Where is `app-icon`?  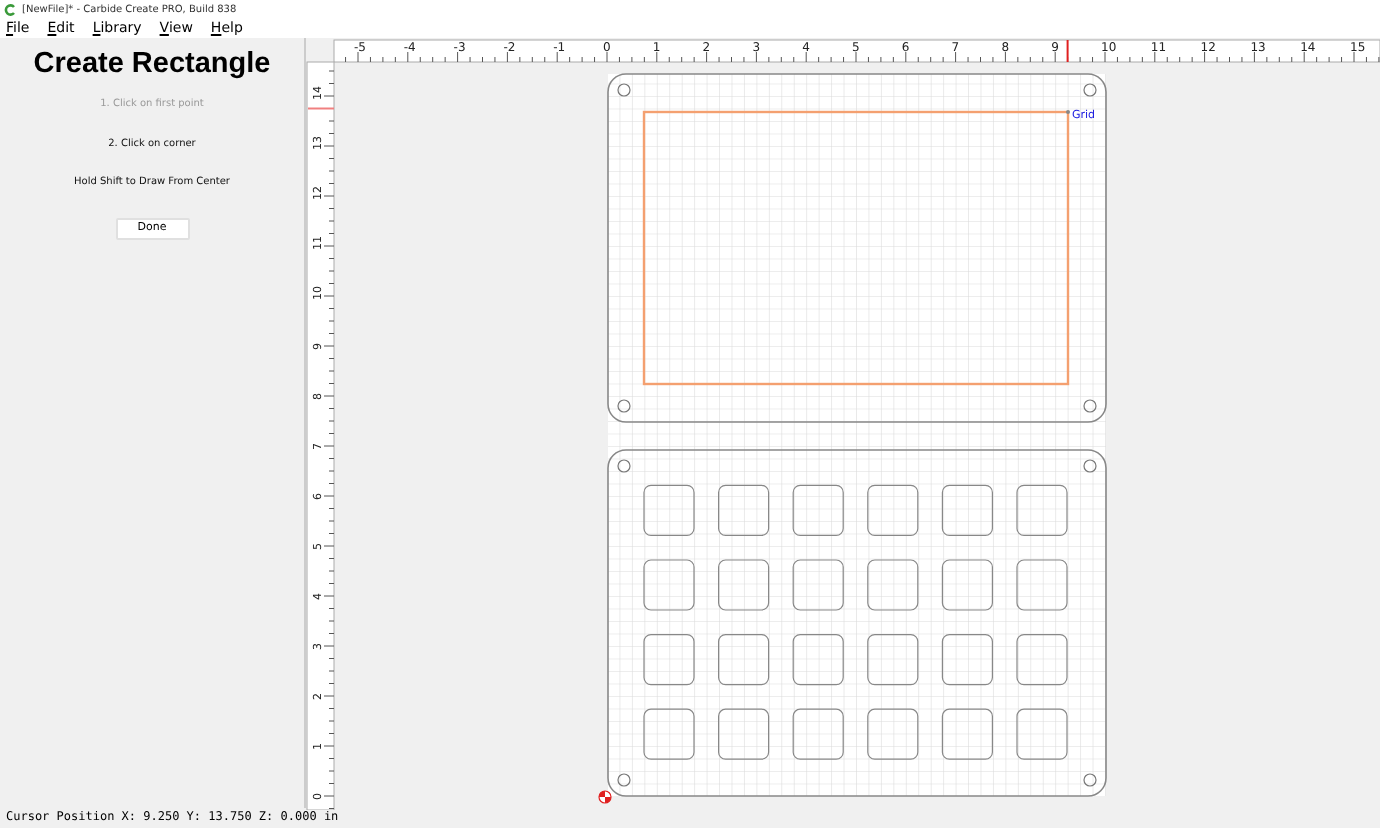
app-icon is located at coordinates (10, 9).